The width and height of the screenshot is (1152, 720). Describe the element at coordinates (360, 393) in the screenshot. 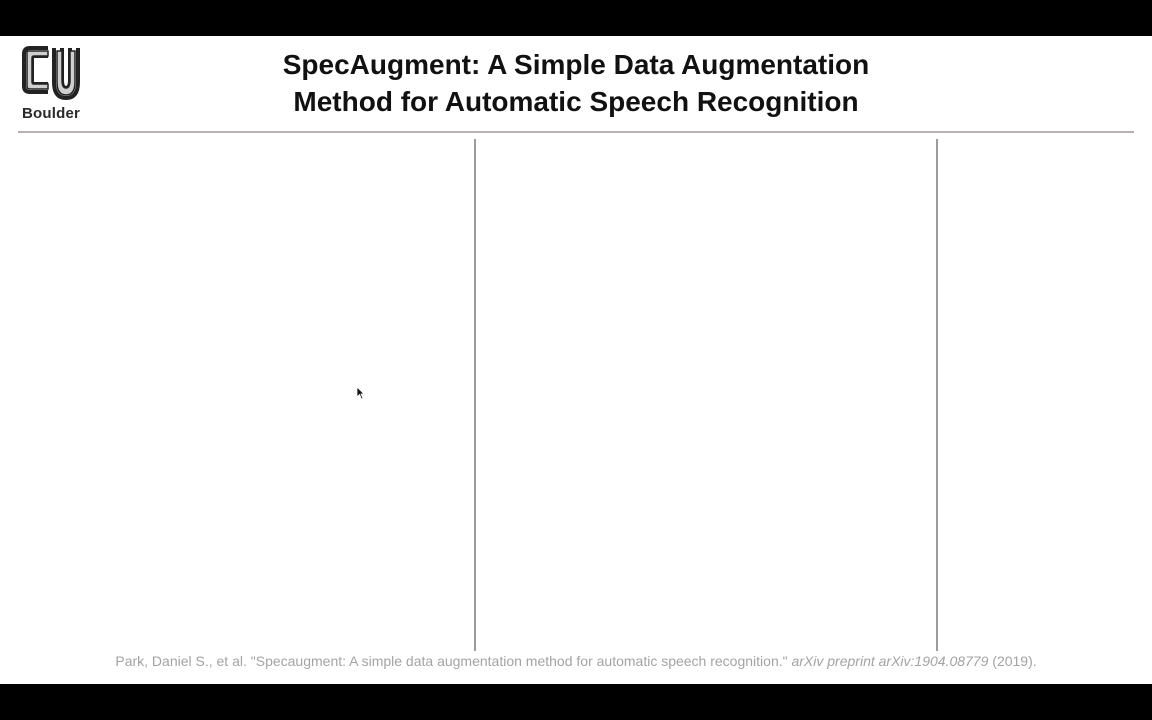

I see `mouse-pointer-icon` at that location.